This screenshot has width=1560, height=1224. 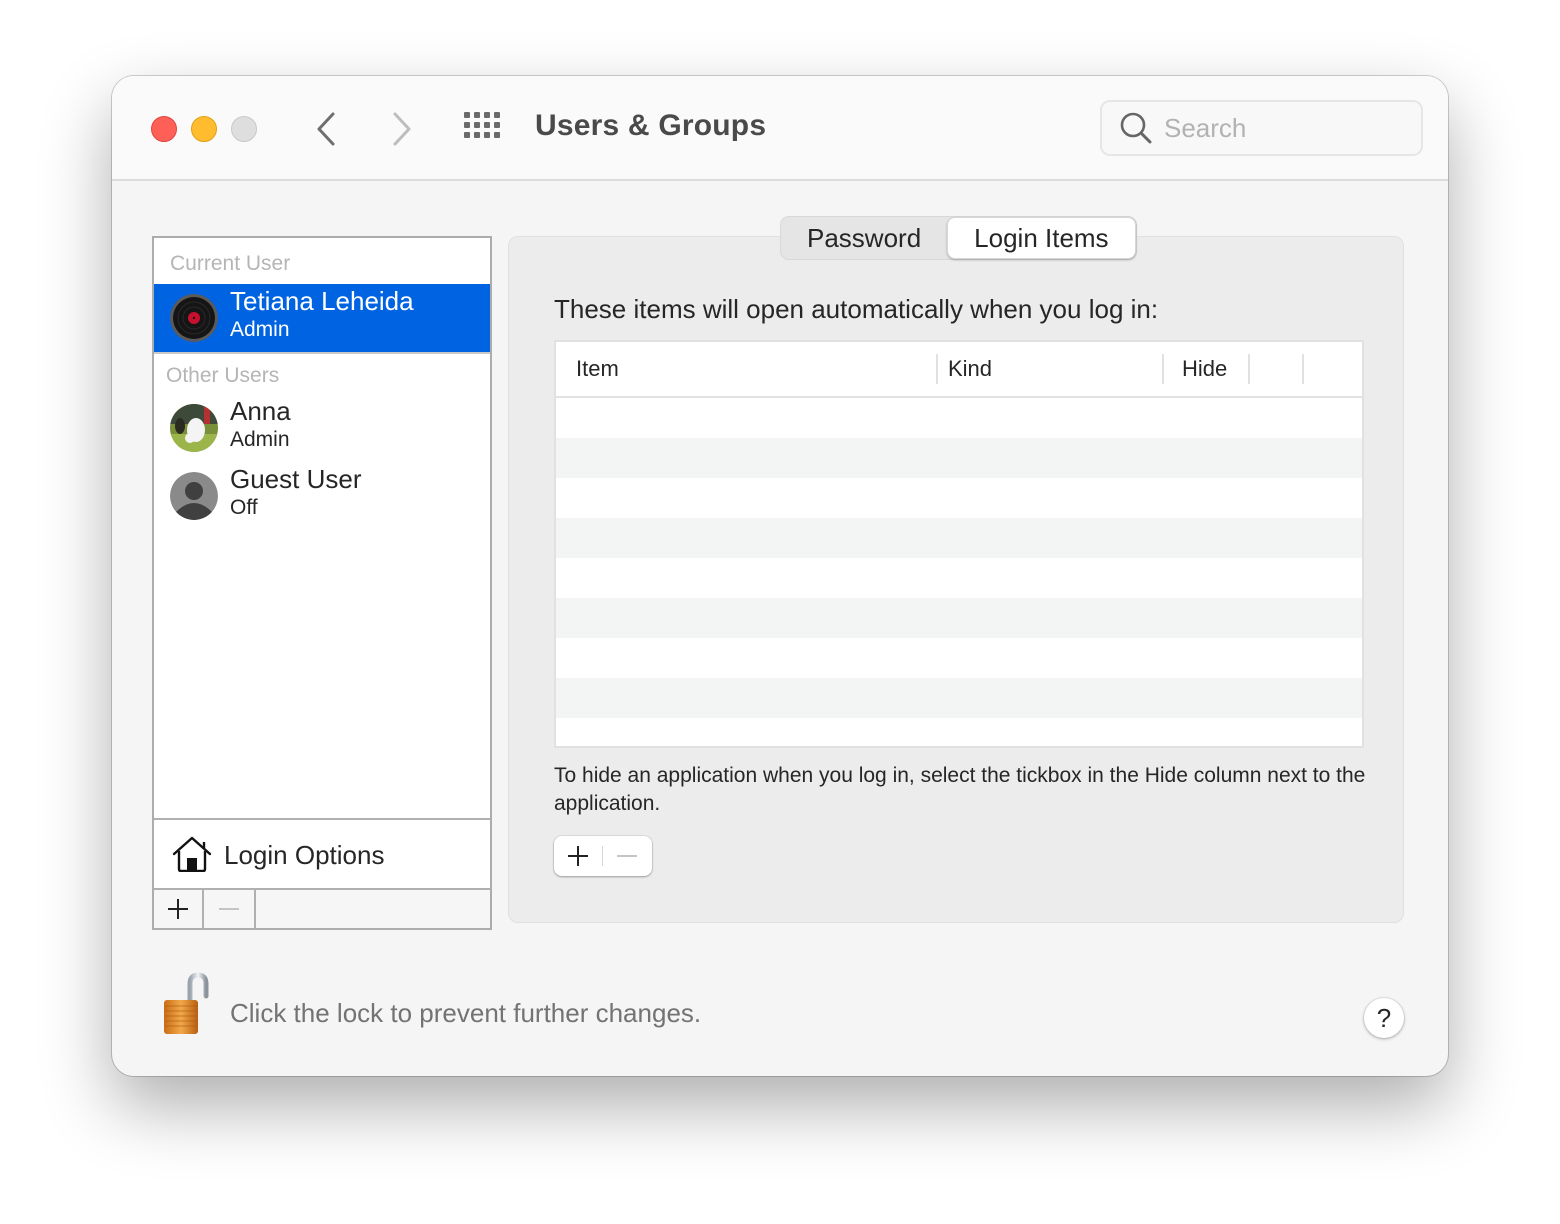 I want to click on add-login-item-button, so click(x=578, y=856).